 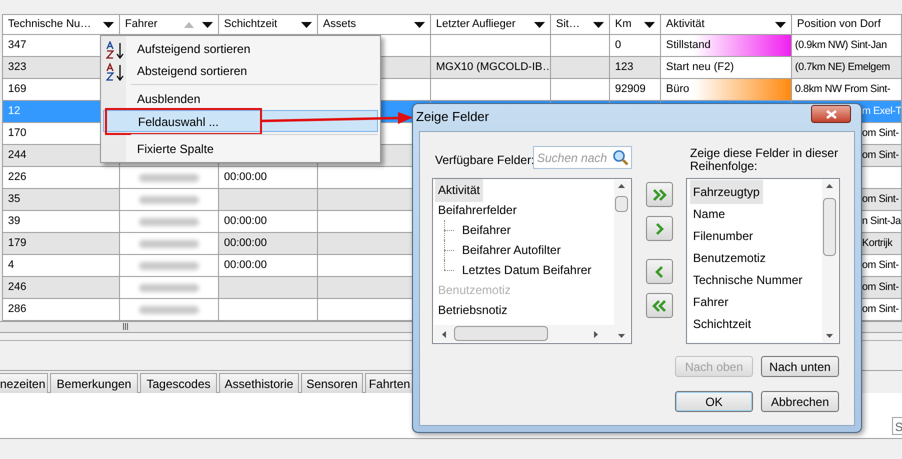 I want to click on tab: Bemerkungen, so click(x=94, y=383).